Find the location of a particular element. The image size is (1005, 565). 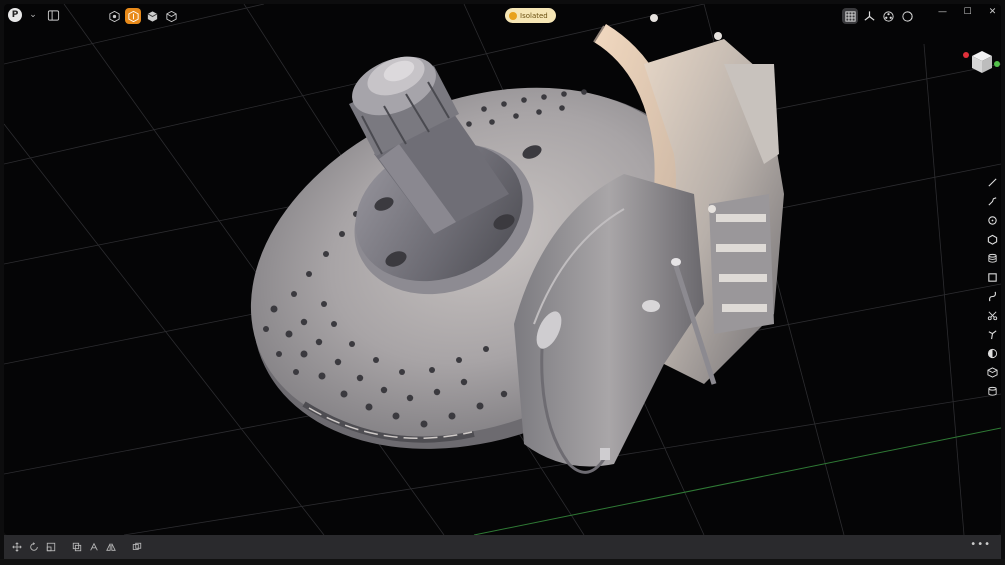

close-icon: ✕ is located at coordinates (992, 12).